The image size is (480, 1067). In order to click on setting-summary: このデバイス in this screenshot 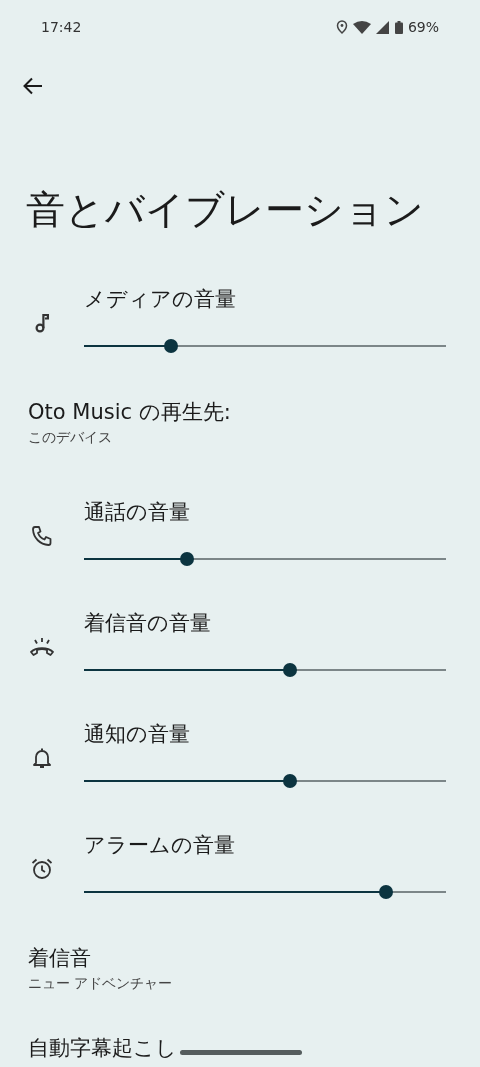, I will do `click(70, 437)`.